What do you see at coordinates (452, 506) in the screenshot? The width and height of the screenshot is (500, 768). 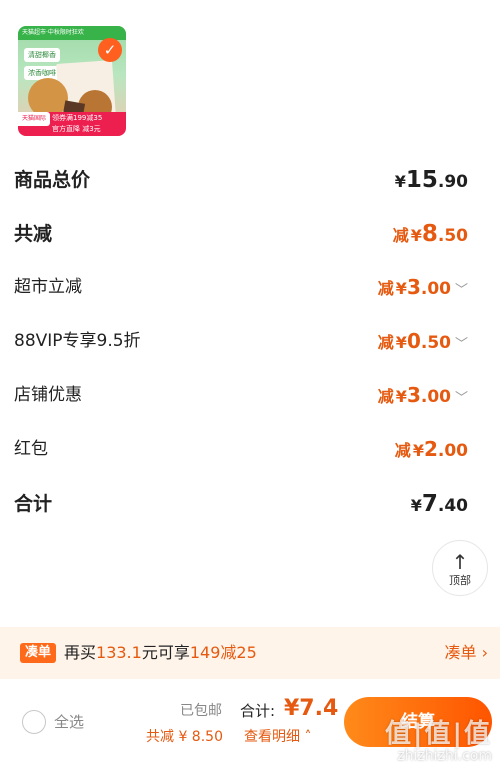 I see `total-decimal: .40` at bounding box center [452, 506].